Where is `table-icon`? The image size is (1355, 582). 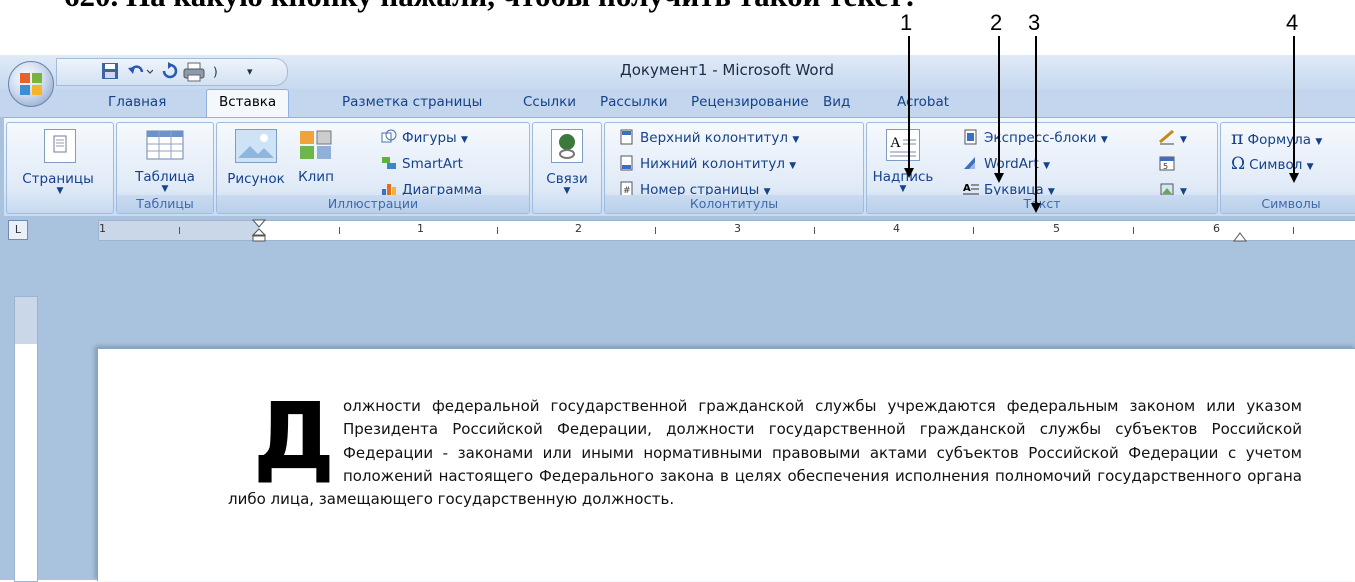
table-icon is located at coordinates (165, 145).